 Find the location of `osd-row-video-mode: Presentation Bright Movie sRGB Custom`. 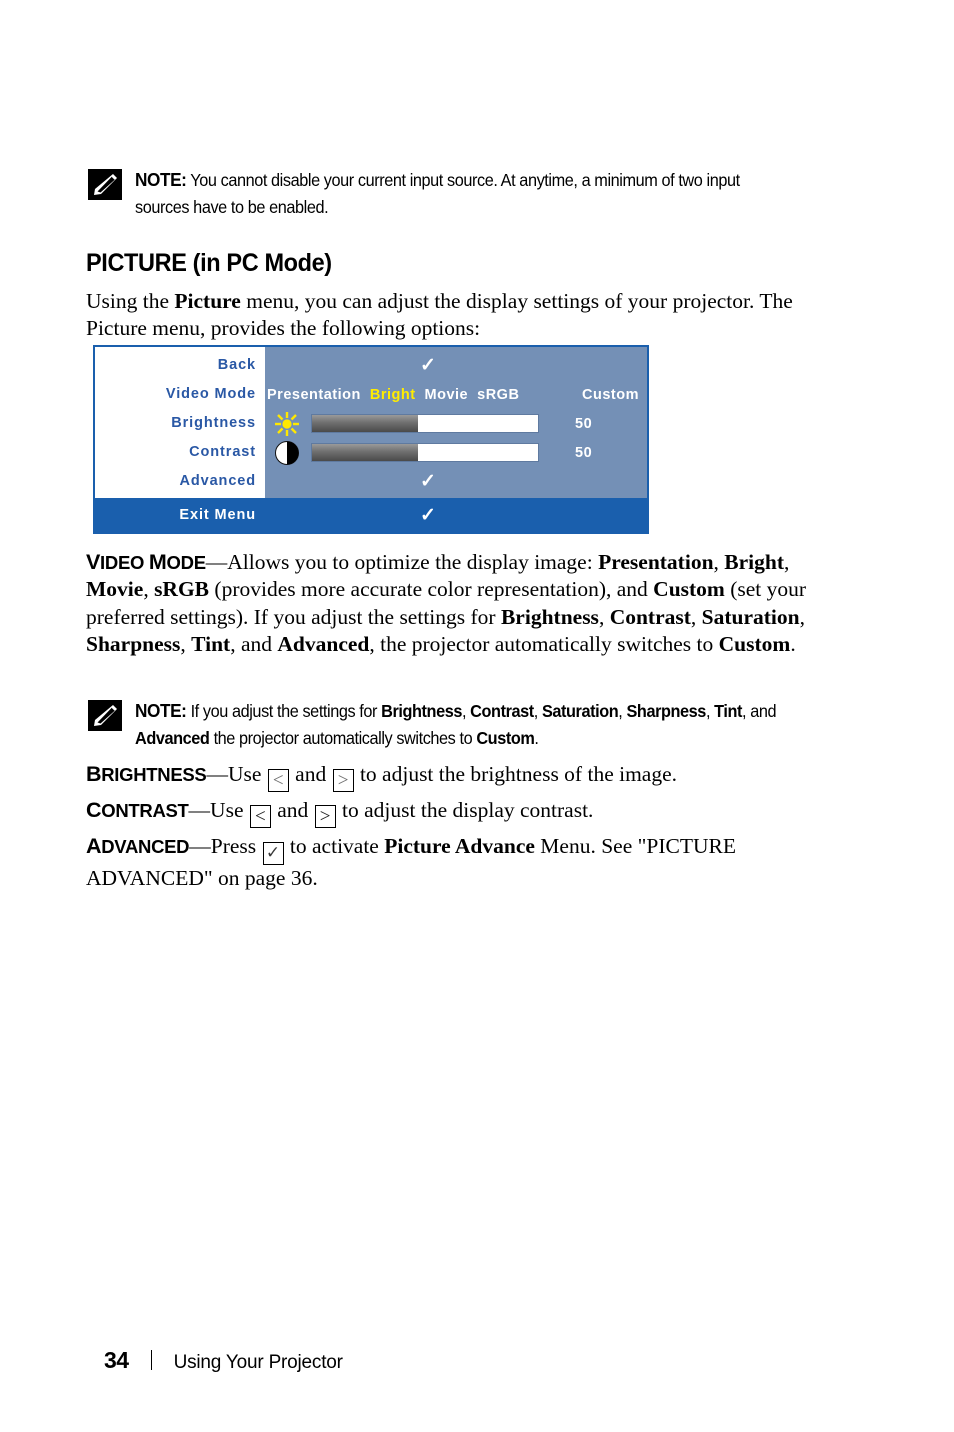

osd-row-video-mode: Presentation Bright Movie sRGB Custom is located at coordinates (456, 394).